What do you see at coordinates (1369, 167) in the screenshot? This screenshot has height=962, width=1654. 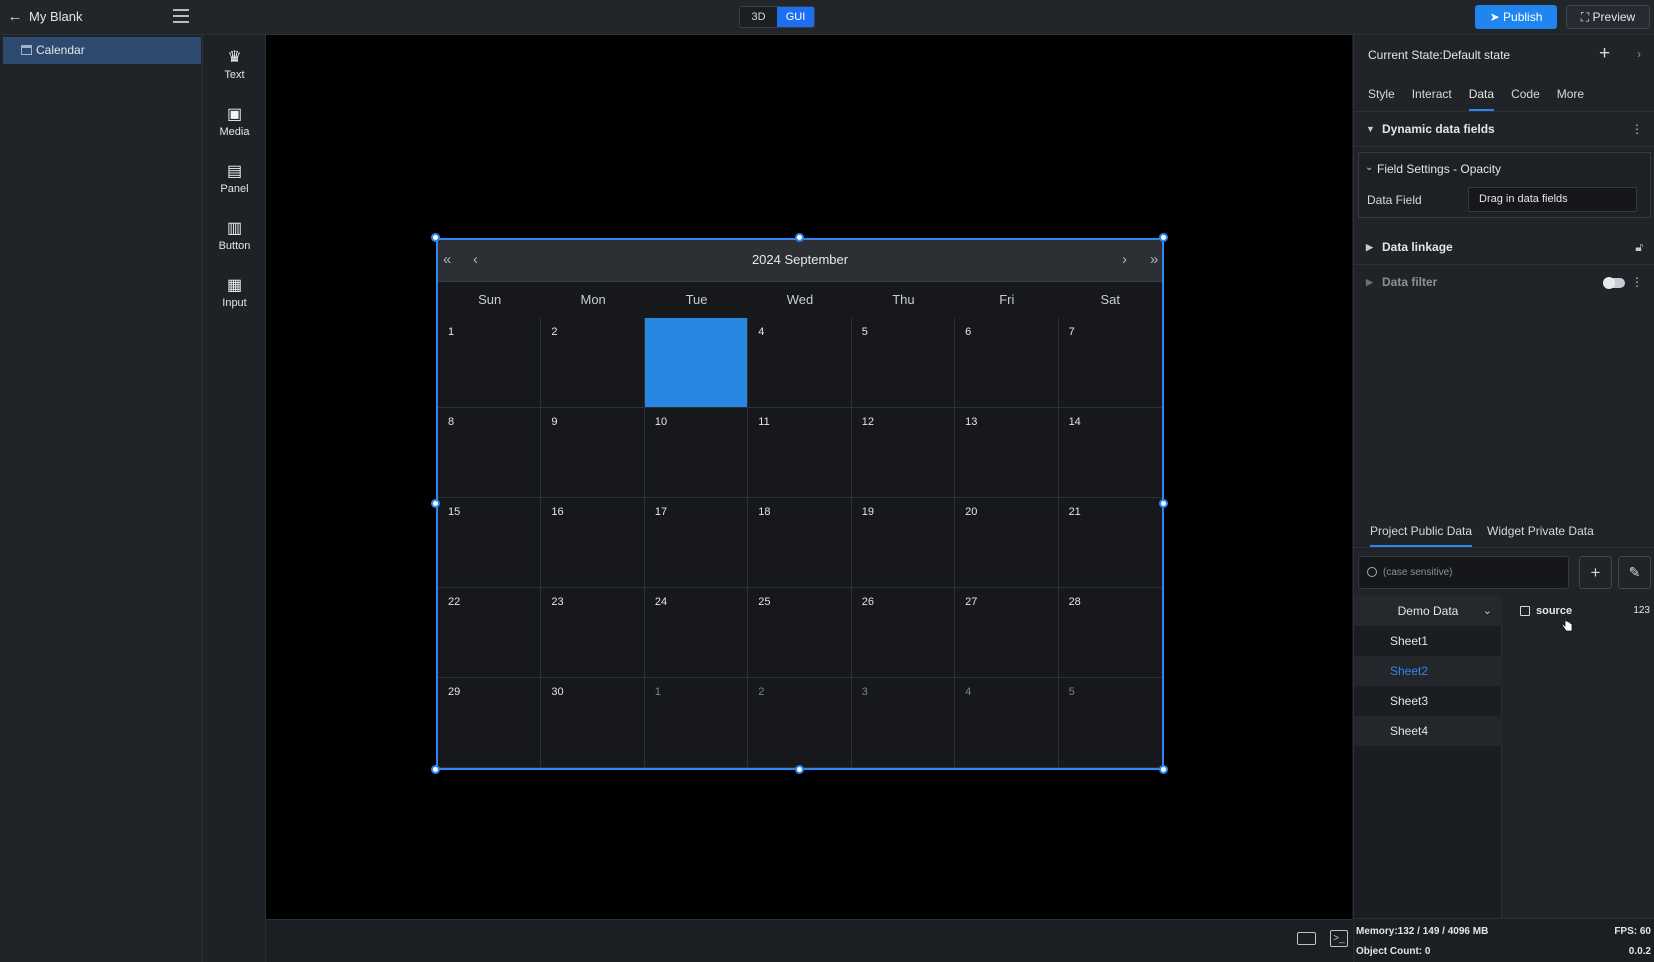 I see `chevron-down-icon: ⌄` at bounding box center [1369, 167].